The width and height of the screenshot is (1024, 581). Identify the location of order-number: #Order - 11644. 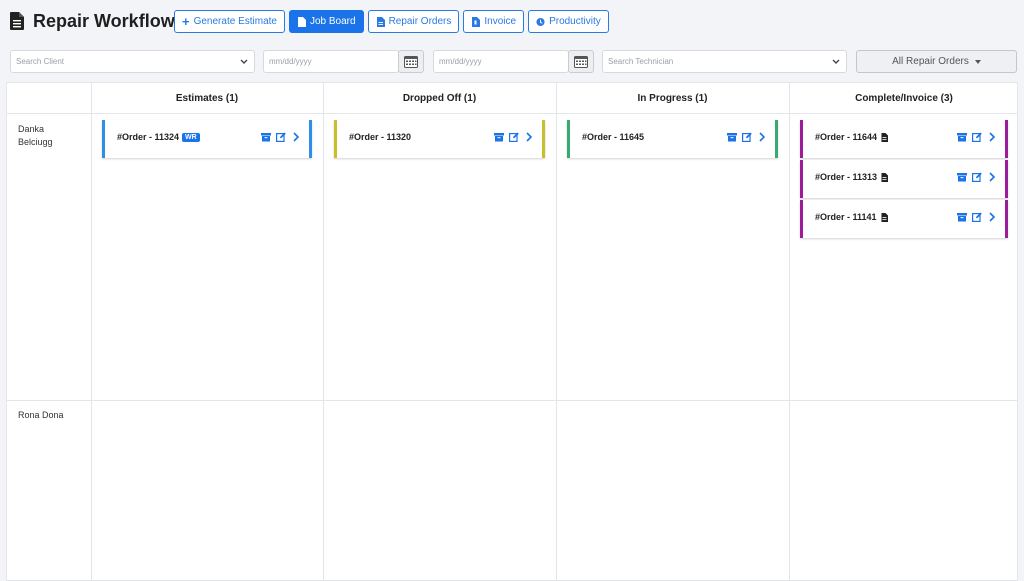
(846, 137).